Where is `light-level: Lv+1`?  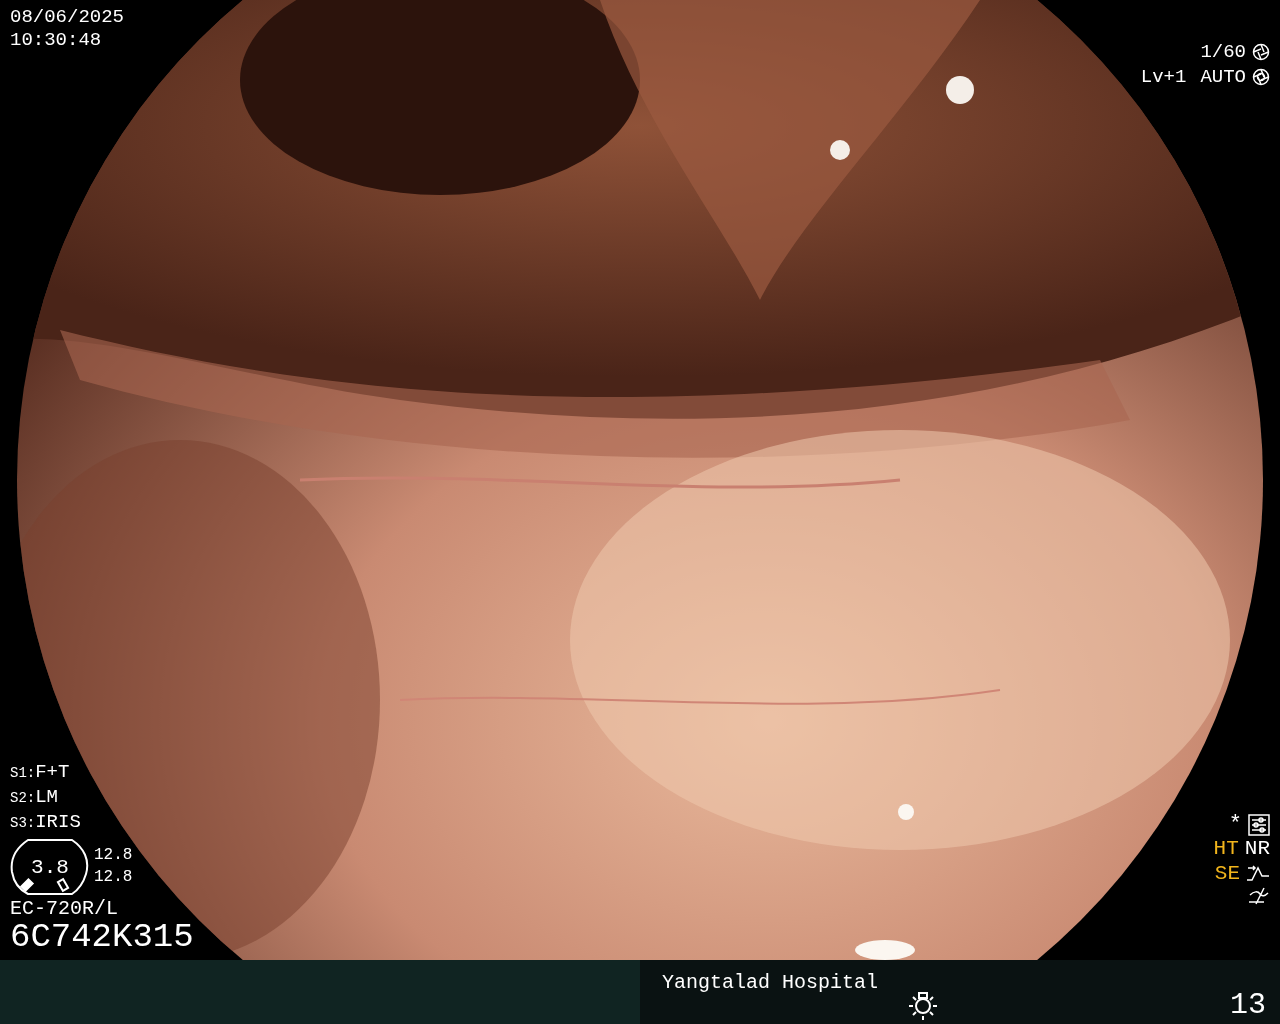 light-level: Lv+1 is located at coordinates (1163, 77).